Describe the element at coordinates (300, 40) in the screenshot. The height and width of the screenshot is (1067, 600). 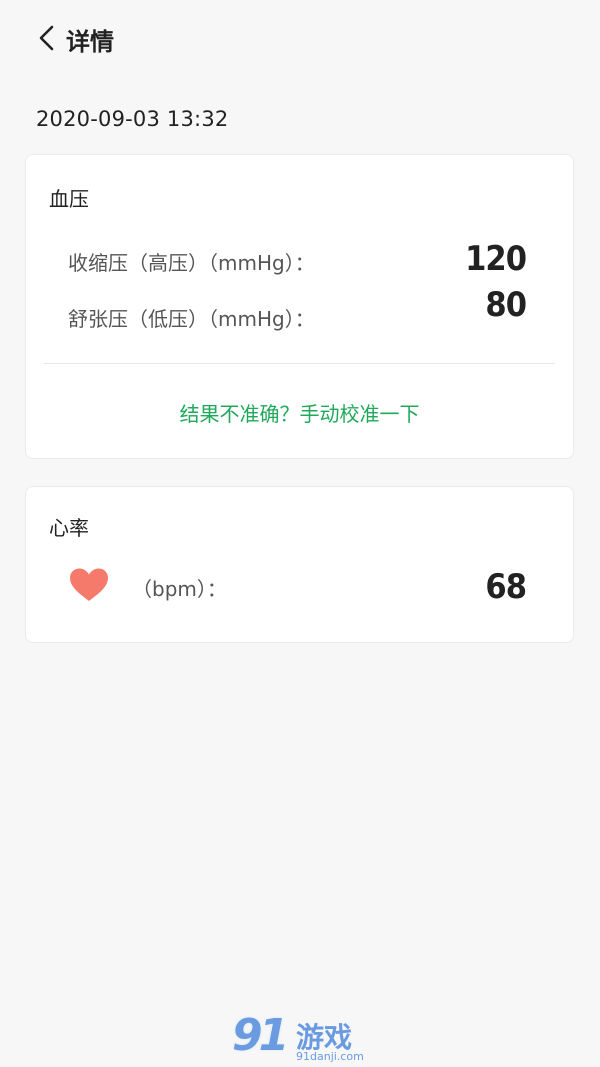
I see `app-header: 详情` at that location.